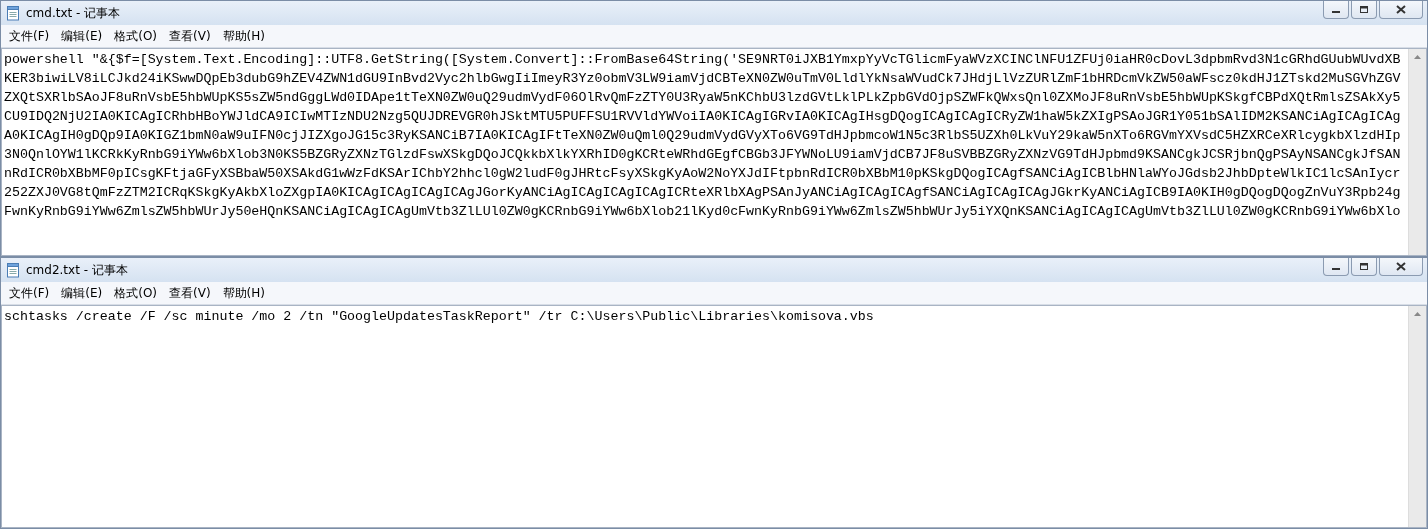 This screenshot has height=529, width=1428. I want to click on window-title: cmd.txt - 记事本, so click(73, 13).